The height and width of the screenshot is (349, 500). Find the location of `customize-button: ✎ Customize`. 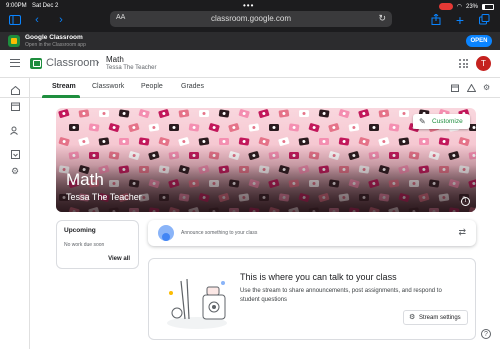

customize-button: ✎ Customize is located at coordinates (441, 121).